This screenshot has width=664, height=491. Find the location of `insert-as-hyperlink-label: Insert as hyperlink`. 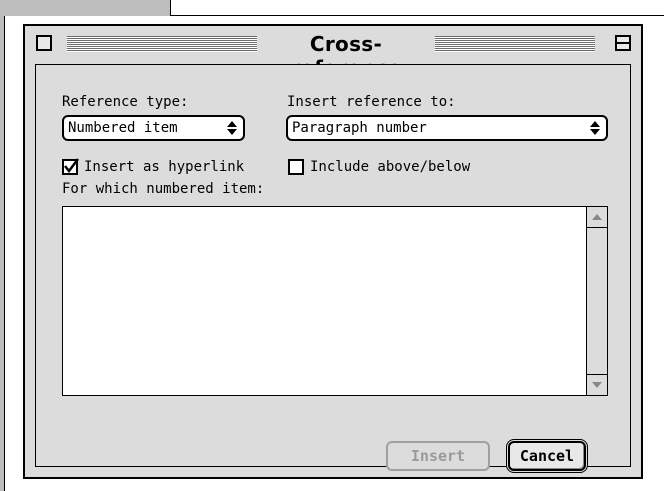

insert-as-hyperlink-label: Insert as hyperlink is located at coordinates (164, 167).